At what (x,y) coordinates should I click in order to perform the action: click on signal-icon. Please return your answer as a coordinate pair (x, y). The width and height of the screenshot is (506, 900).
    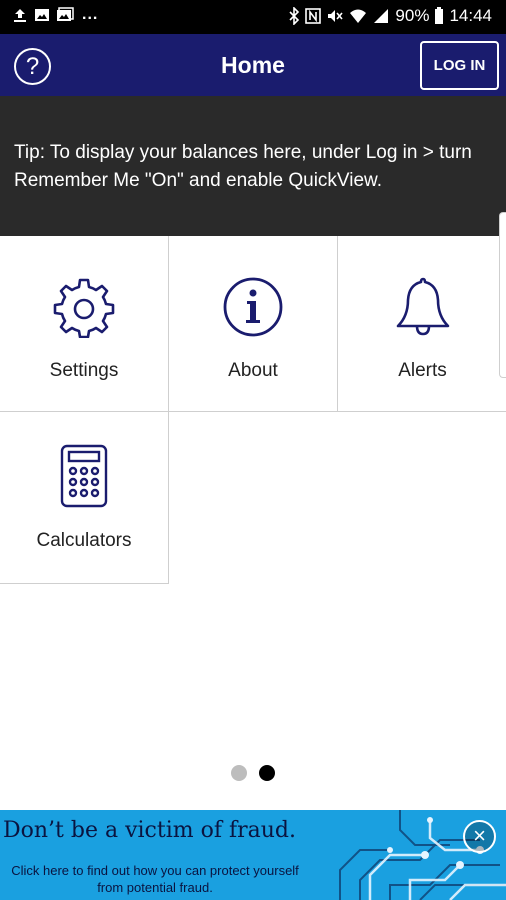
    Looking at the image, I should click on (381, 16).